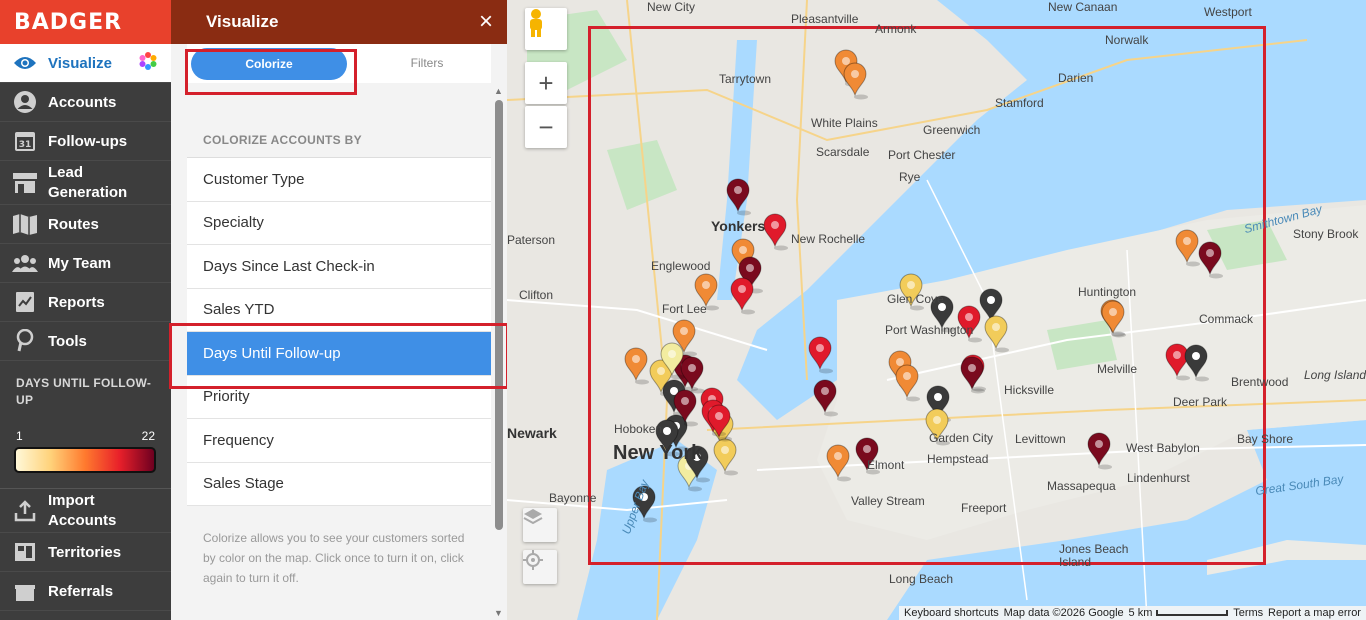 This screenshot has height=620, width=1366. What do you see at coordinates (25, 302) in the screenshot?
I see `report-icon` at bounding box center [25, 302].